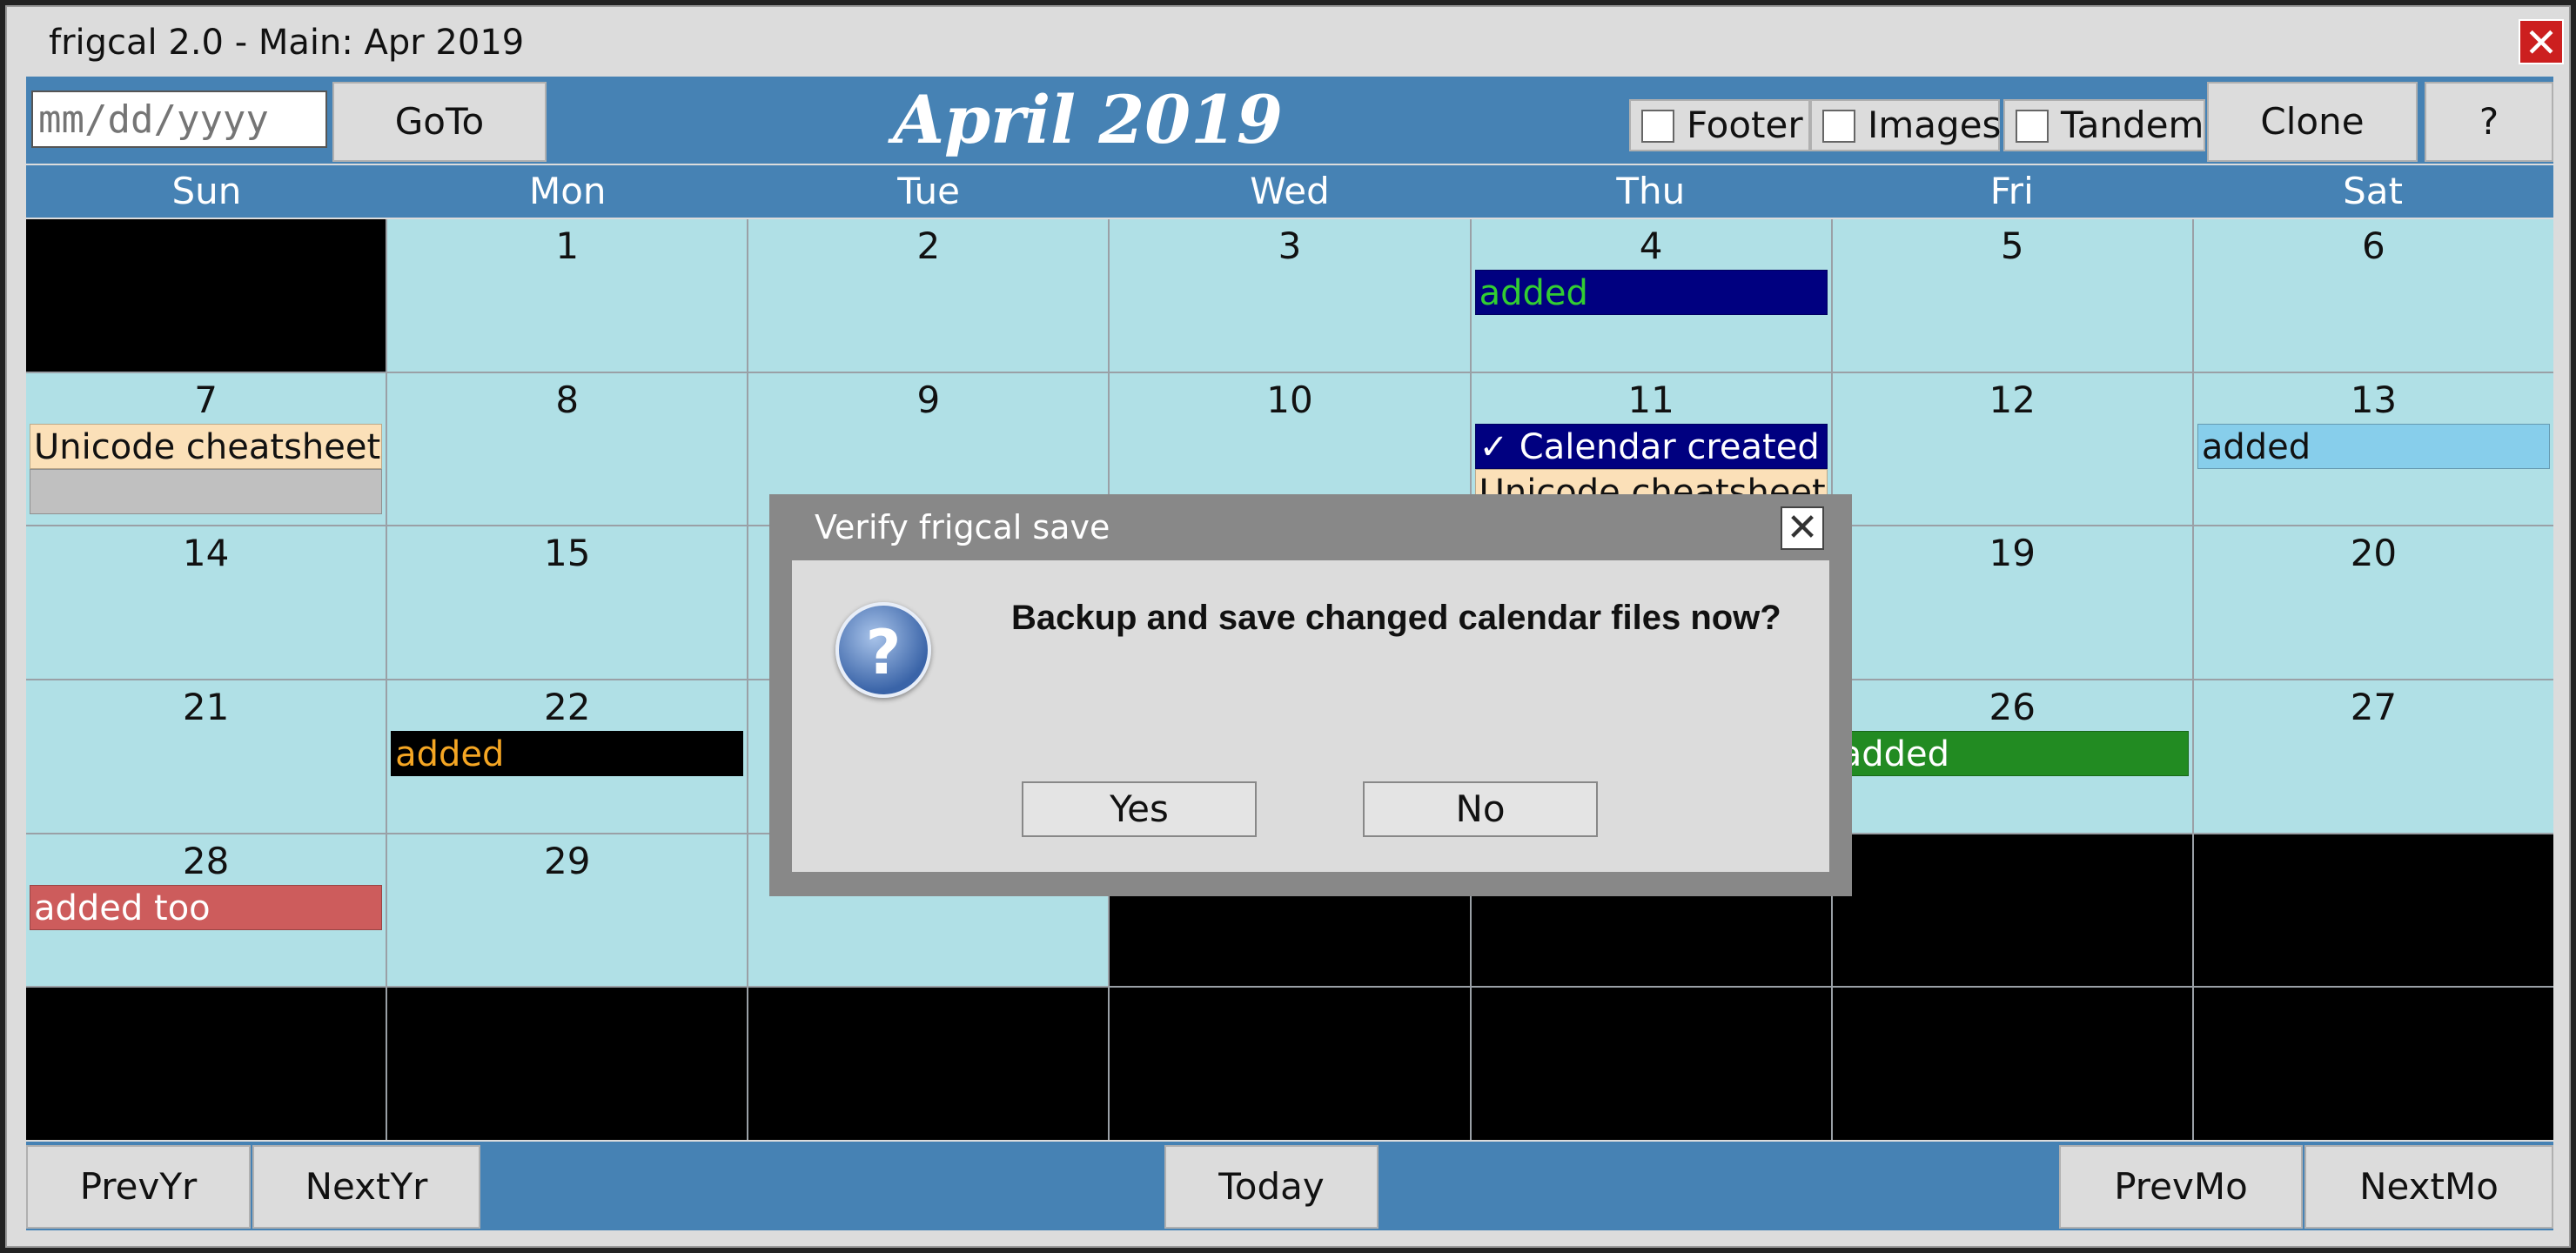 This screenshot has height=1253, width=2576. I want to click on weekday-label: Sat, so click(2374, 191).